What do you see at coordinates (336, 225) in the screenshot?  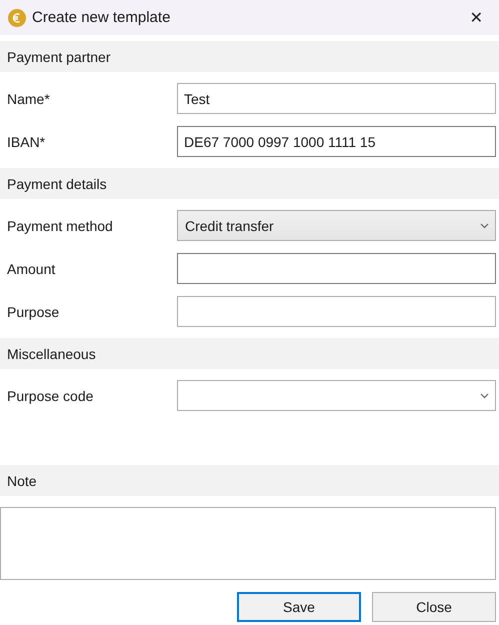 I see `dropdown: Credit transfer` at bounding box center [336, 225].